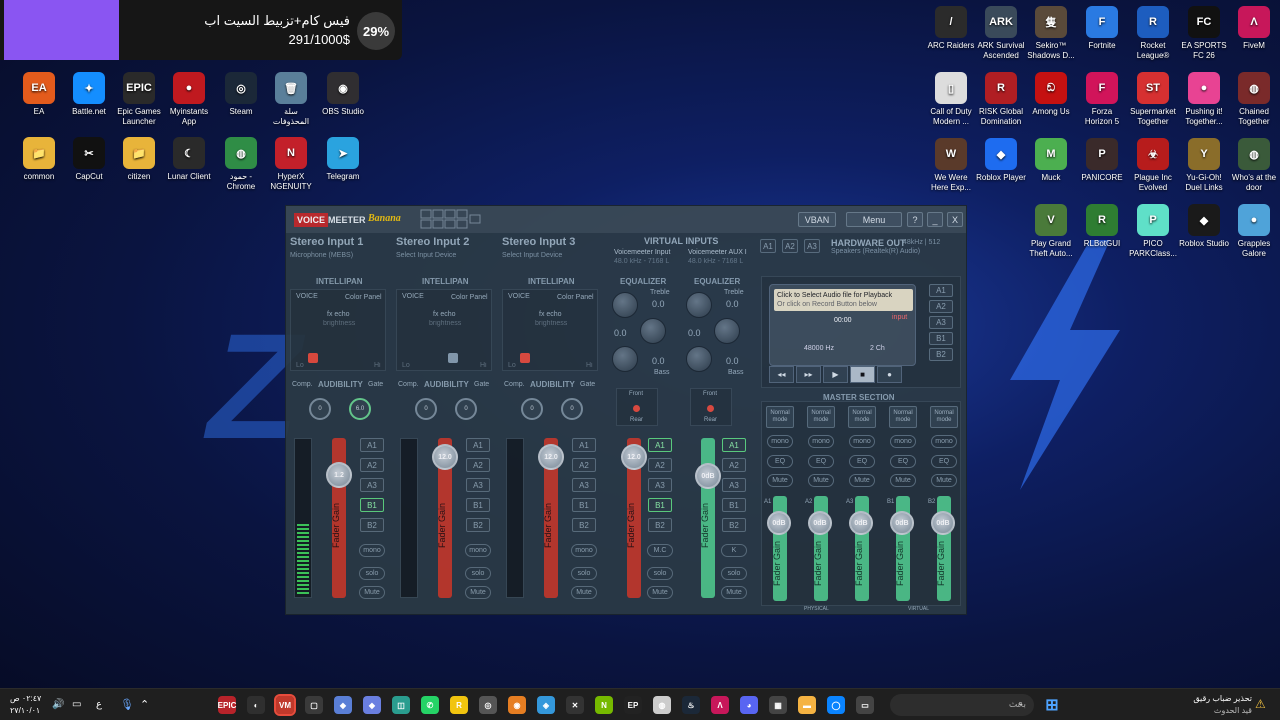 The width and height of the screenshot is (1280, 720). I want to click on network-icon: ▭, so click(76, 704).